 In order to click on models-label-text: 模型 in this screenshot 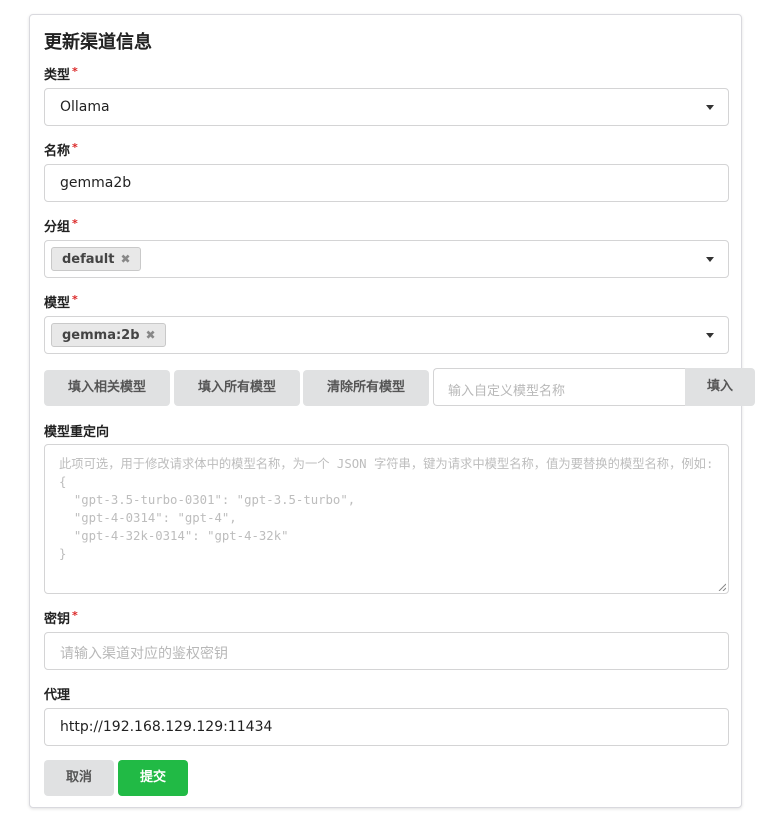, I will do `click(57, 303)`.